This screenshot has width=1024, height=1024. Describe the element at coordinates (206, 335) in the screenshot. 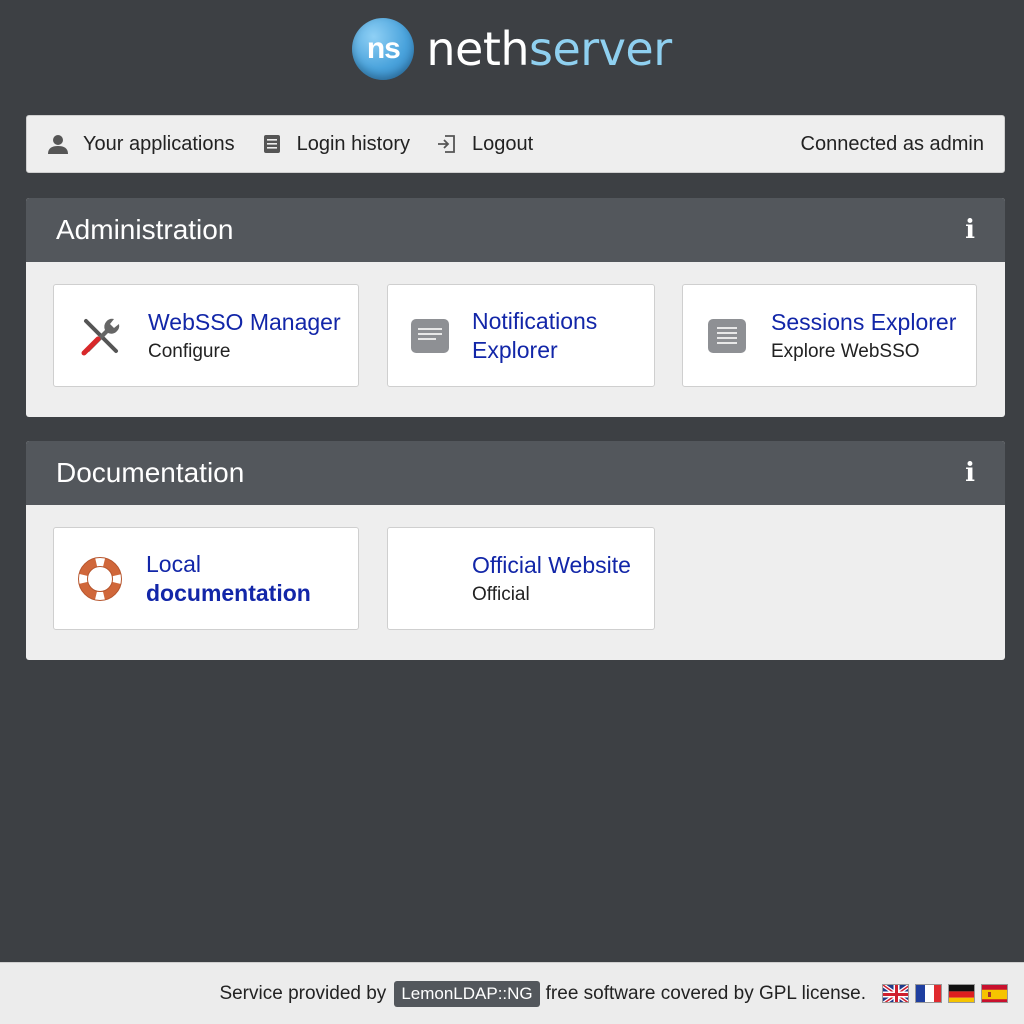

I see `app-websso-manager: WebSSO Manager Configure` at that location.